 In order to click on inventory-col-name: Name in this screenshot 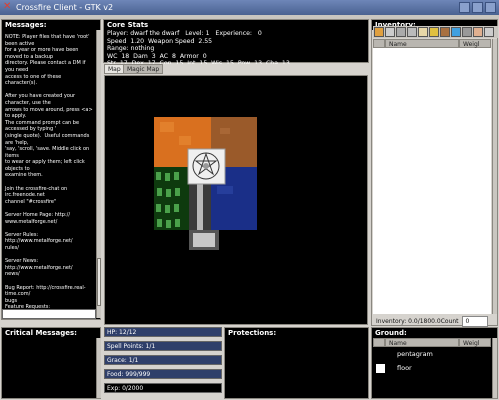, I will do `click(422, 43)`.